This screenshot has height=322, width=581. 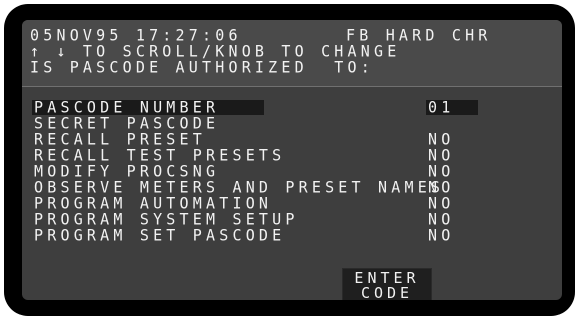 What do you see at coordinates (160, 235) in the screenshot?
I see `menu-item-label: PROGRAM SET PASCODE` at bounding box center [160, 235].